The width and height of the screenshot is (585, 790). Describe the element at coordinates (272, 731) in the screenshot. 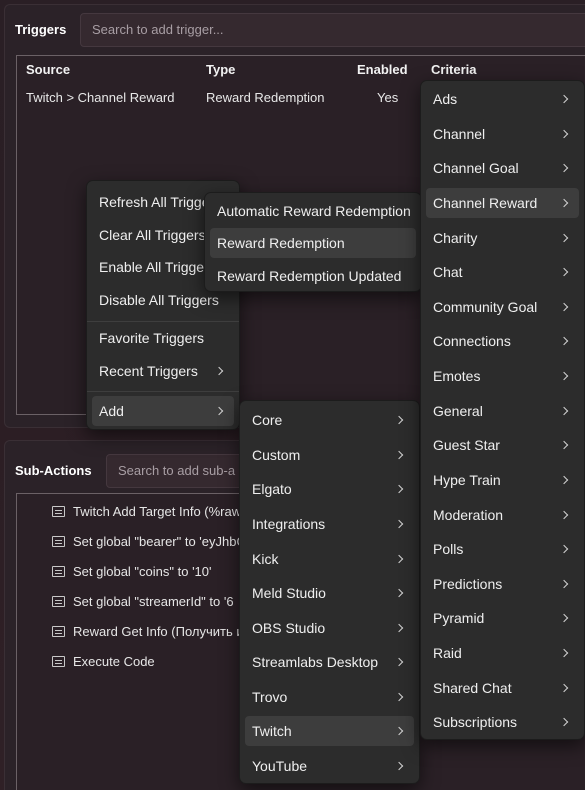

I see `menu-item-label: Twitch` at that location.